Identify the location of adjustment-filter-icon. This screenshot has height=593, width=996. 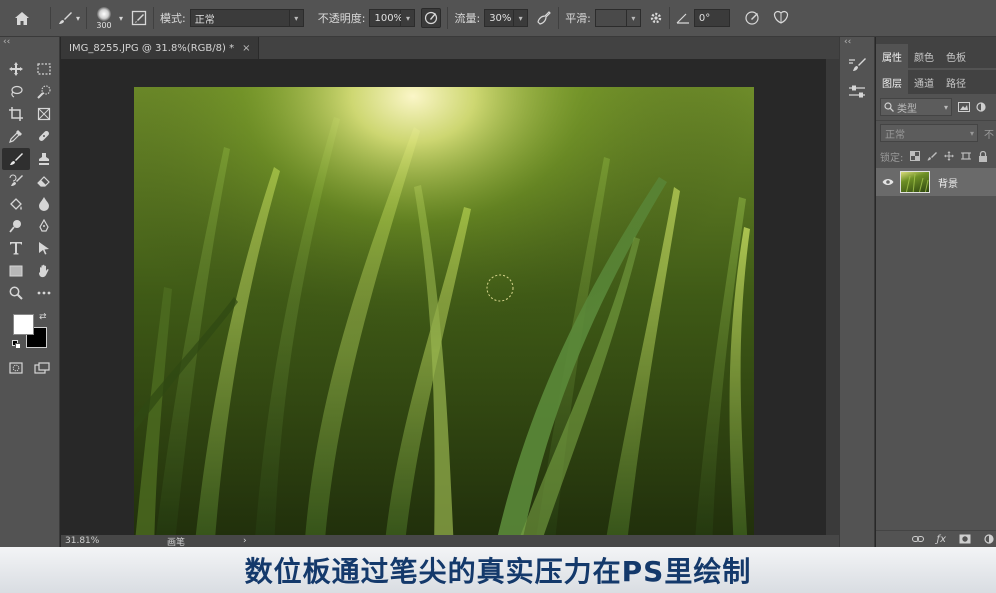
(981, 107).